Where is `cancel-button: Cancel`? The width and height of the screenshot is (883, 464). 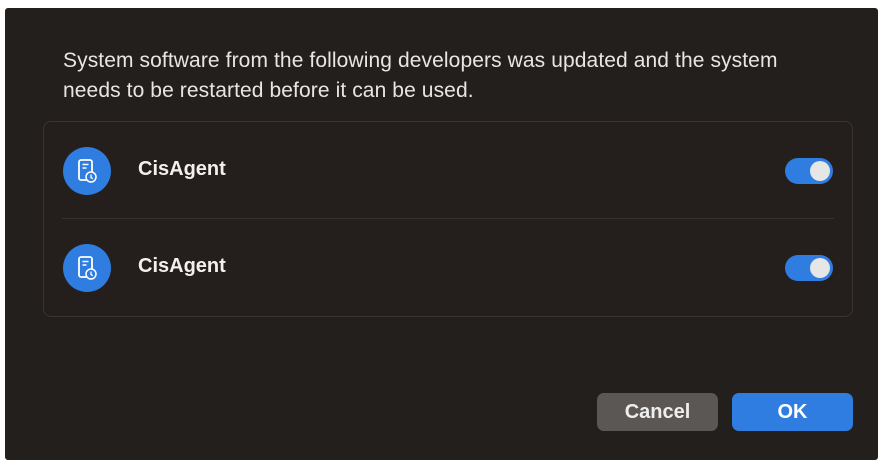
cancel-button: Cancel is located at coordinates (657, 412).